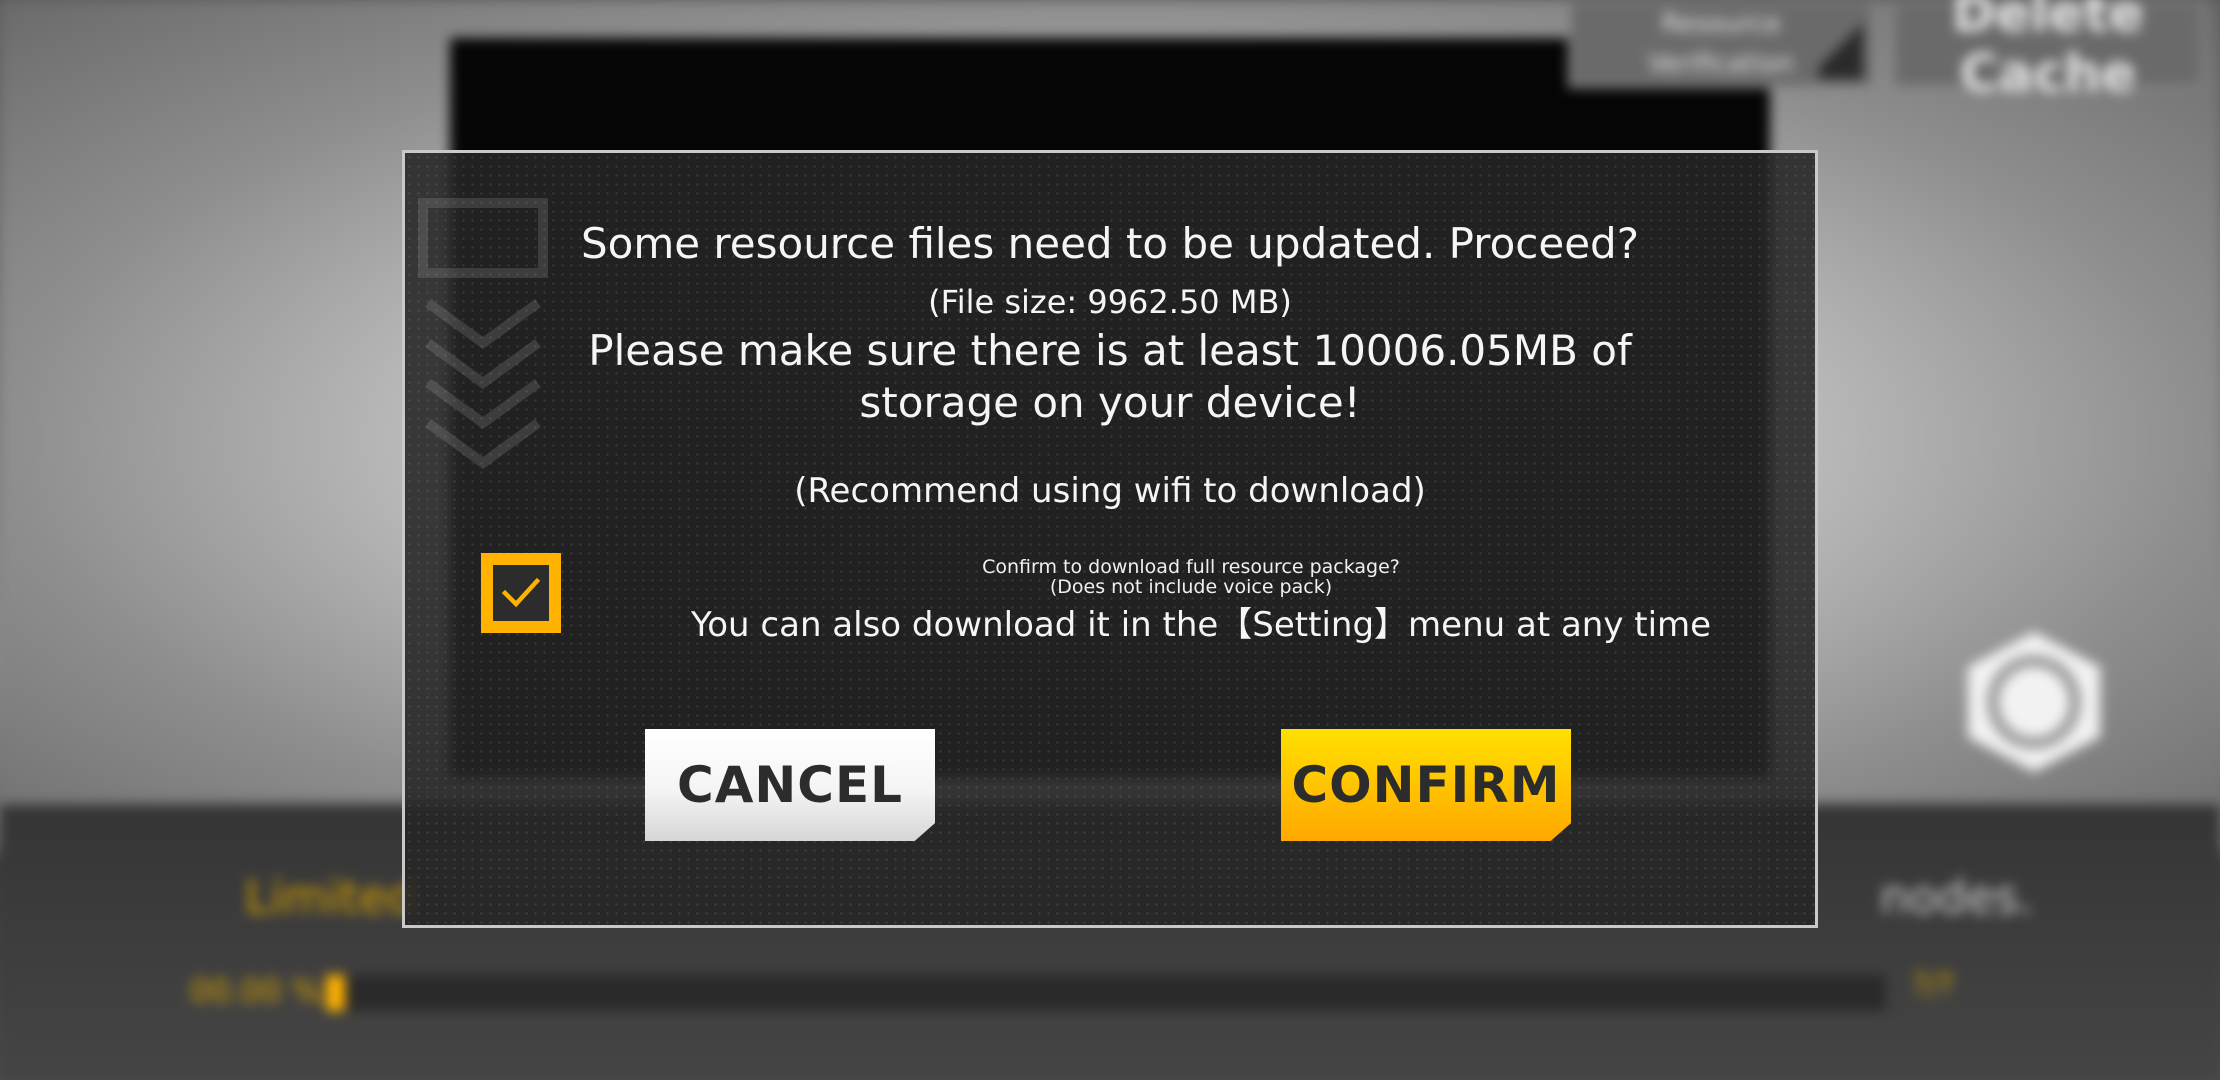  I want to click on check-icon, so click(521, 592).